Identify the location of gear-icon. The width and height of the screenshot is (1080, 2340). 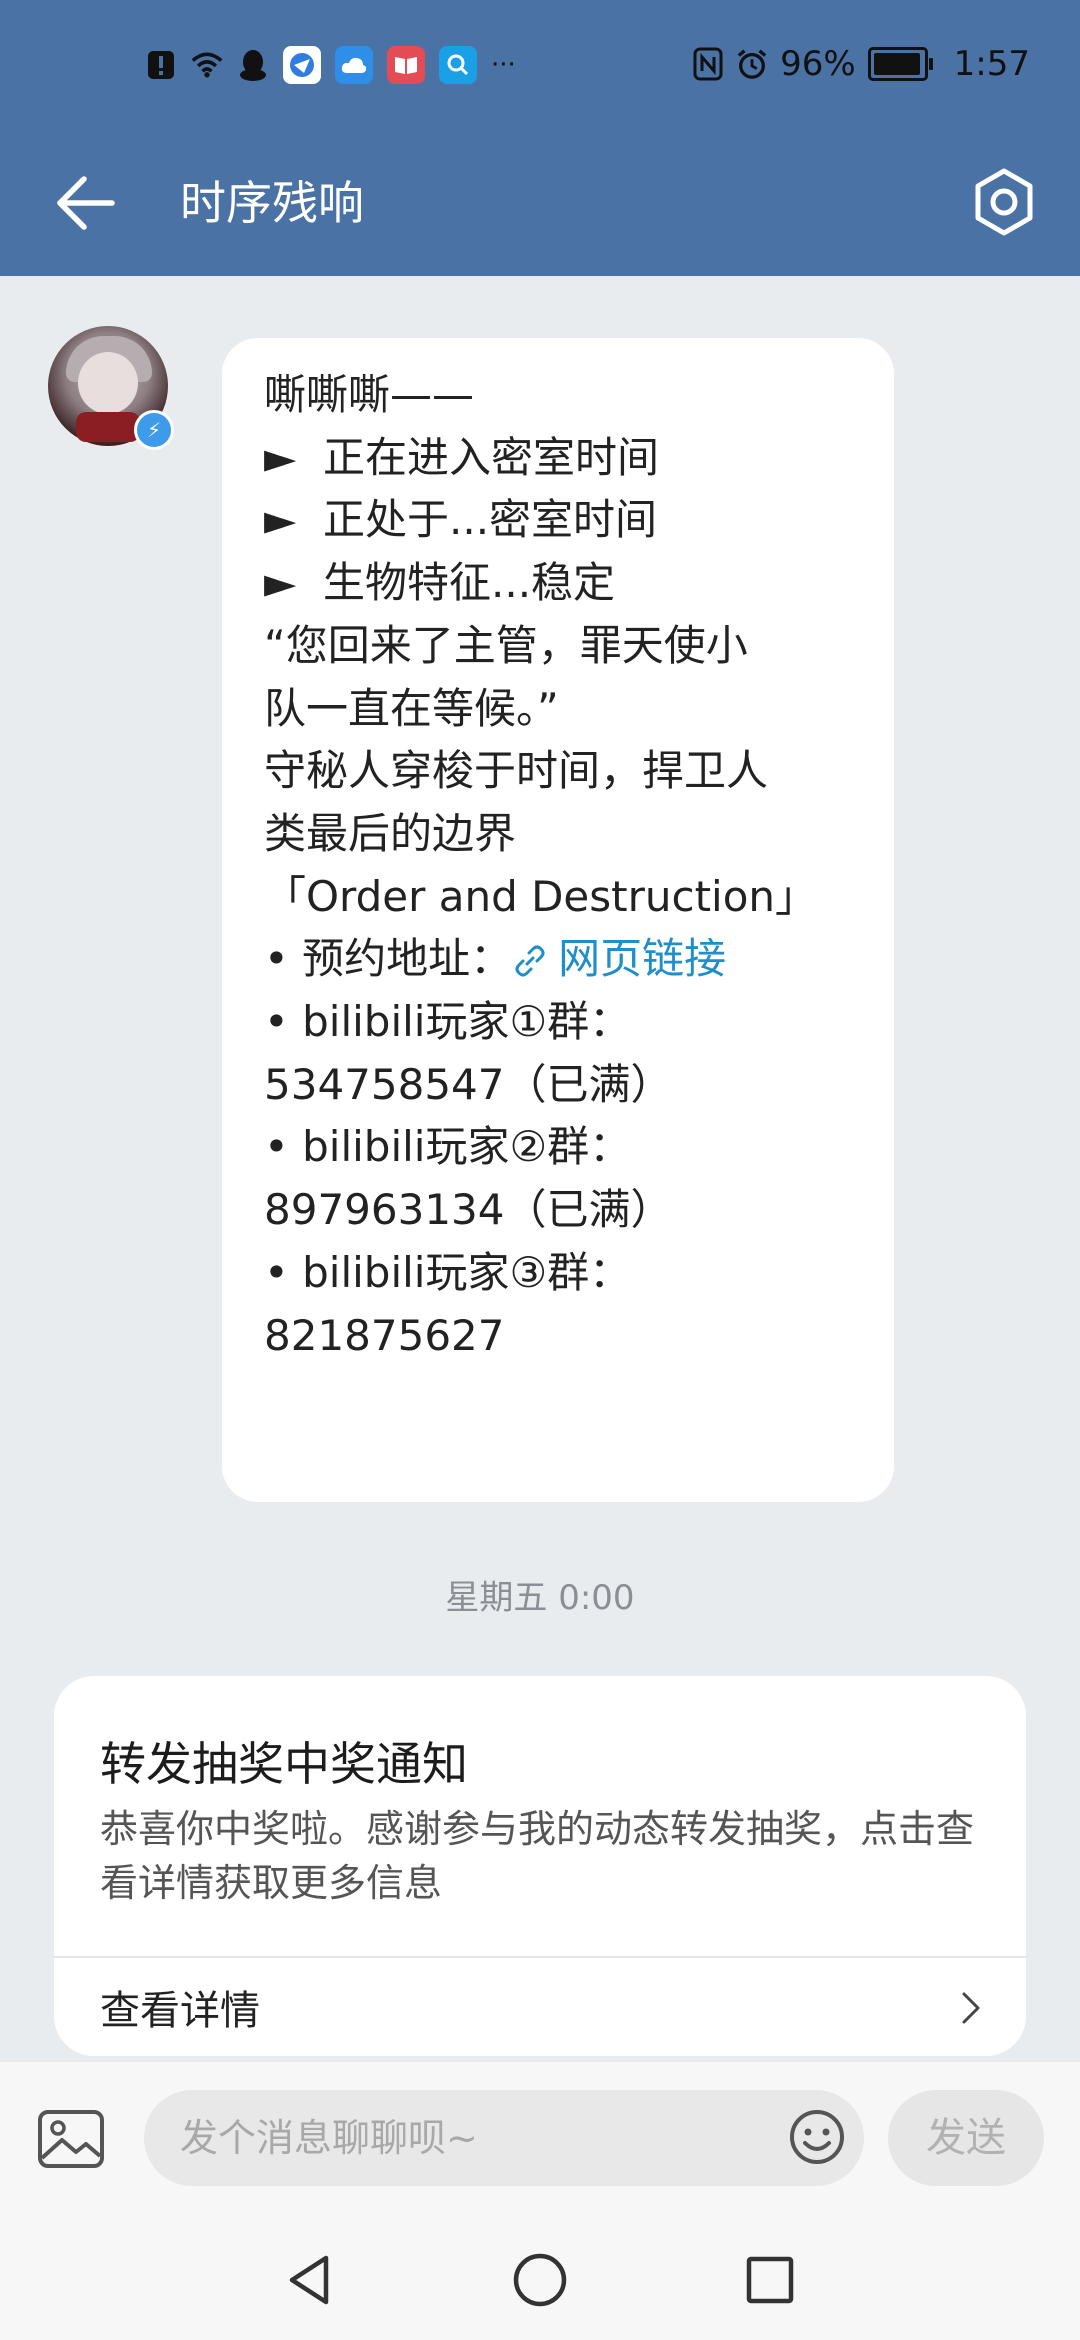
(1004, 202).